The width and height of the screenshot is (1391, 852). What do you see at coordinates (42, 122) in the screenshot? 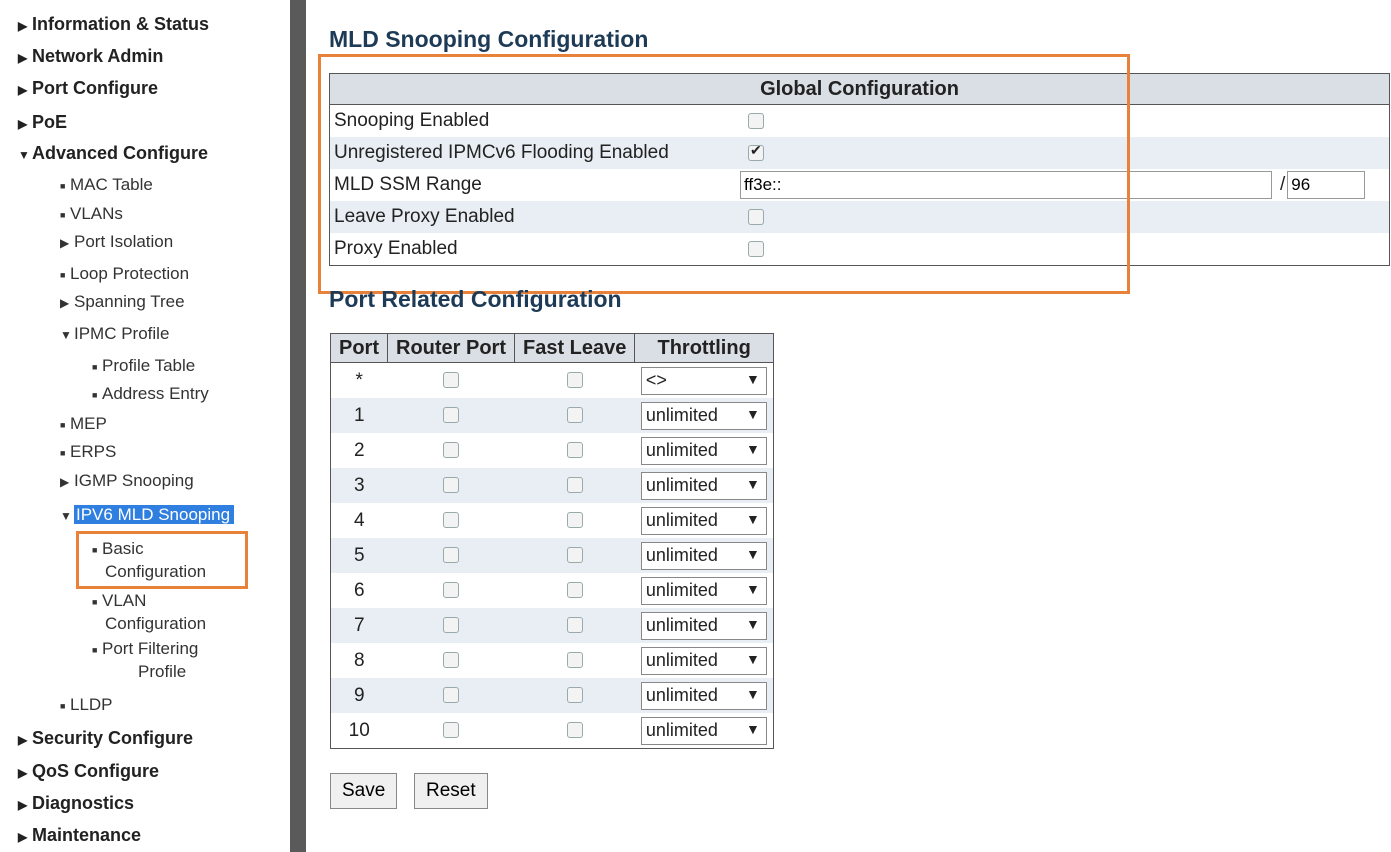
I see `nav-poe: ▶ PoE` at bounding box center [42, 122].